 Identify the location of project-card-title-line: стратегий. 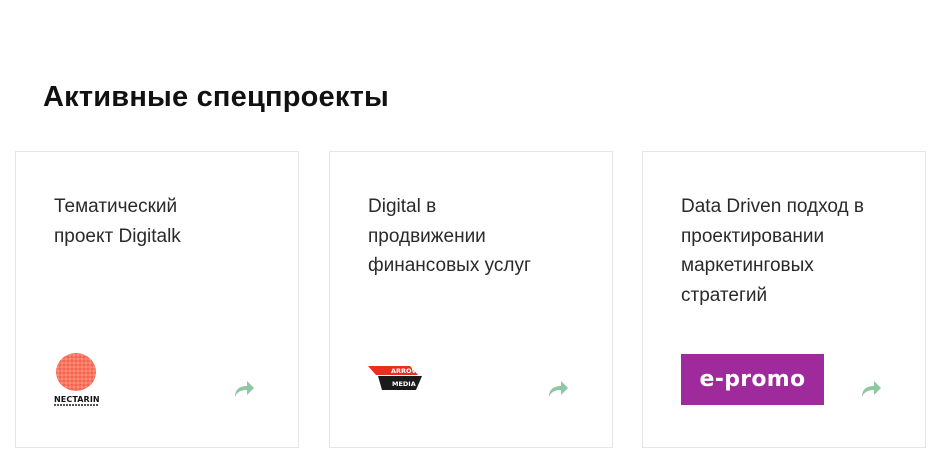
(724, 295).